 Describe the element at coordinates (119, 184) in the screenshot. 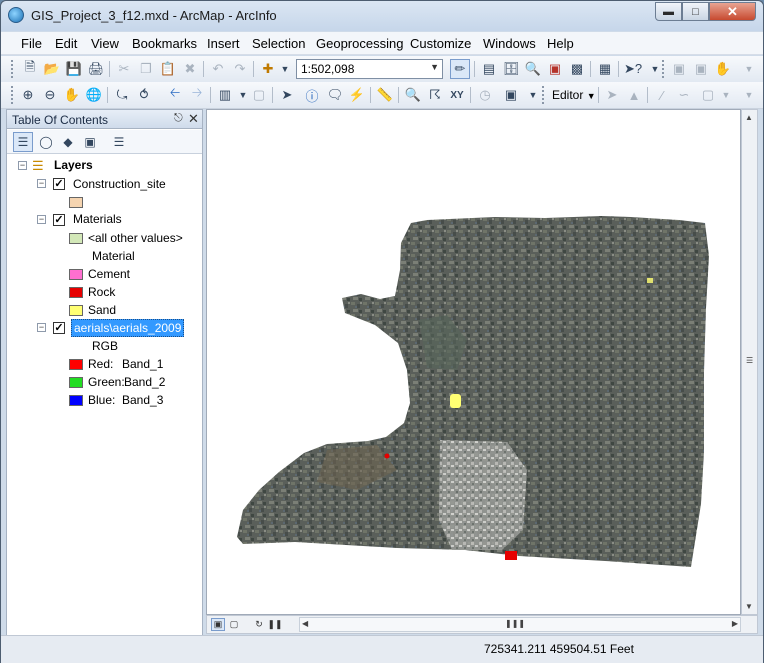

I see `construction-site-label: Construction_site` at that location.